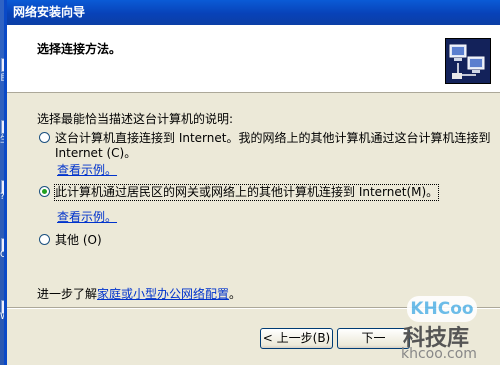 The height and width of the screenshot is (365, 500). I want to click on watermark-logo-mark: KHCoo, so click(442, 309).